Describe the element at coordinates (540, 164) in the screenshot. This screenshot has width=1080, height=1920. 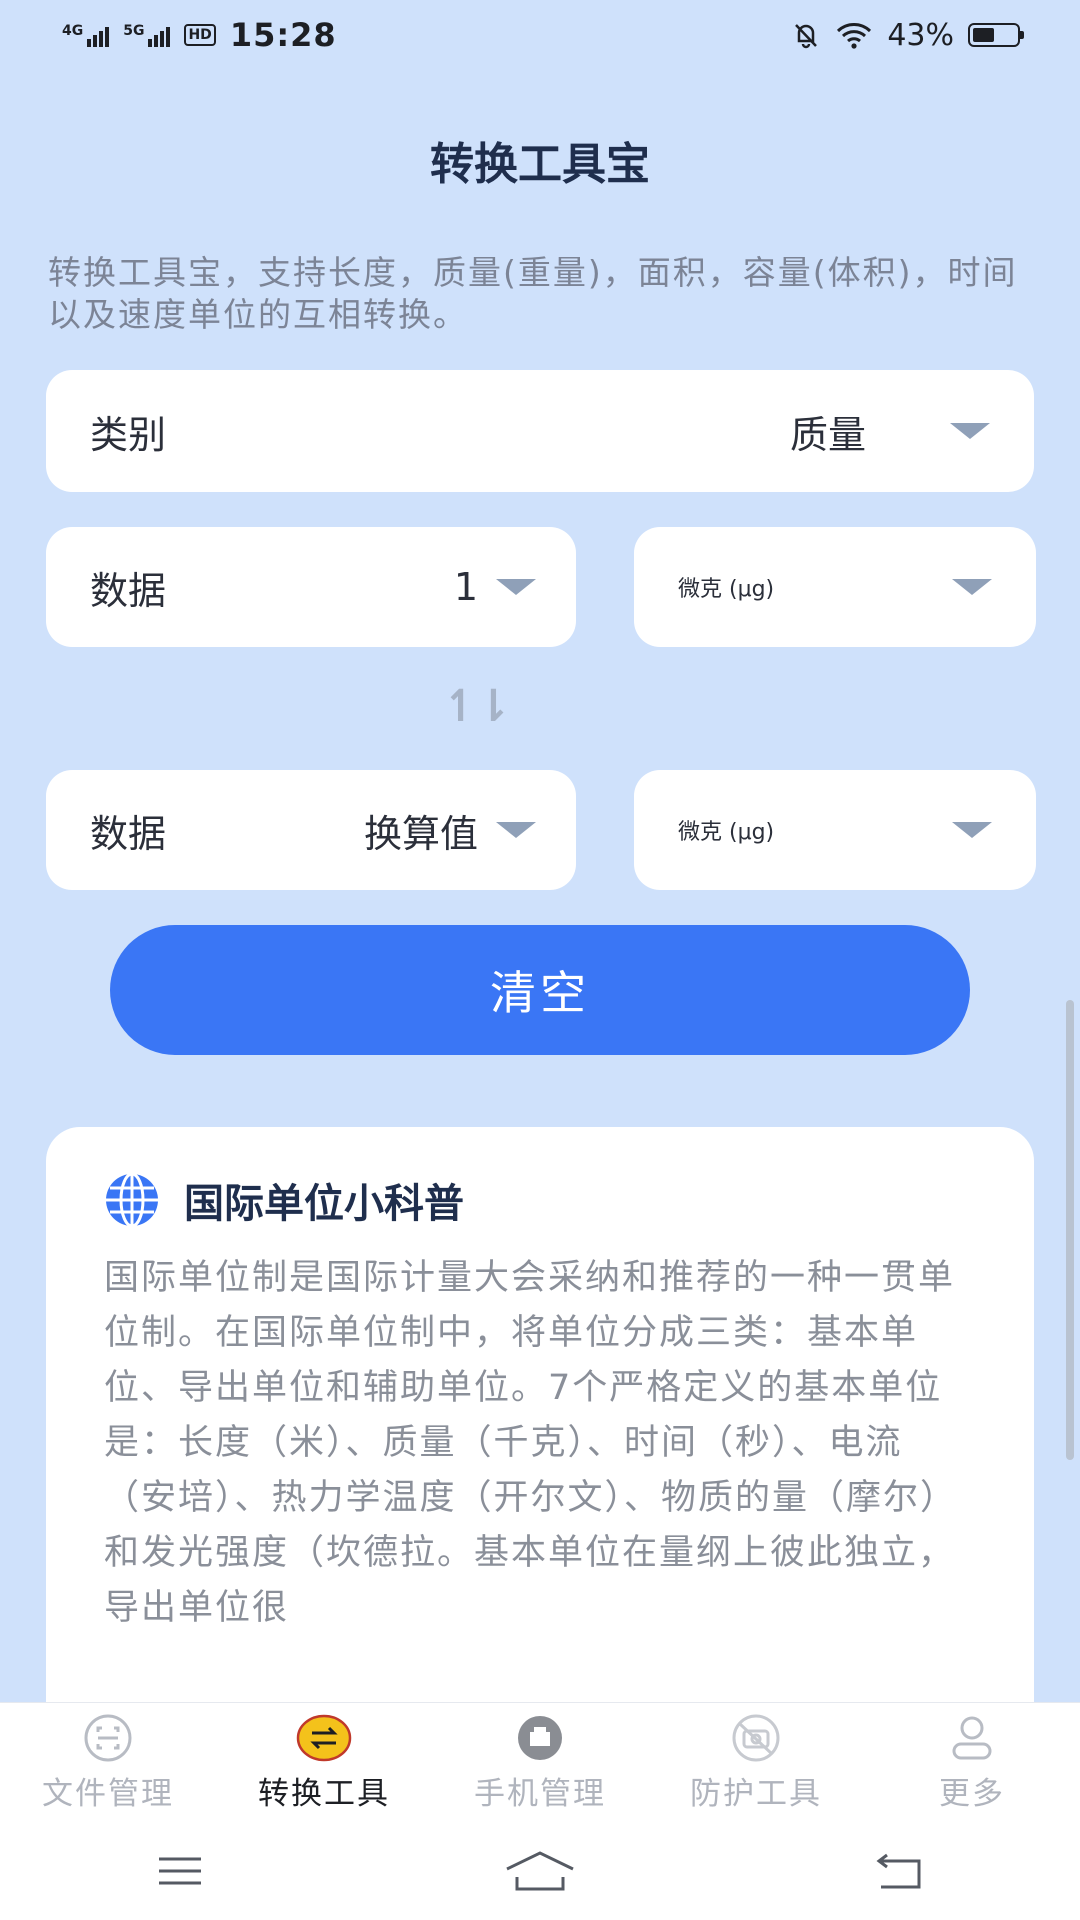
I see `page-title: 转换工具宝` at that location.